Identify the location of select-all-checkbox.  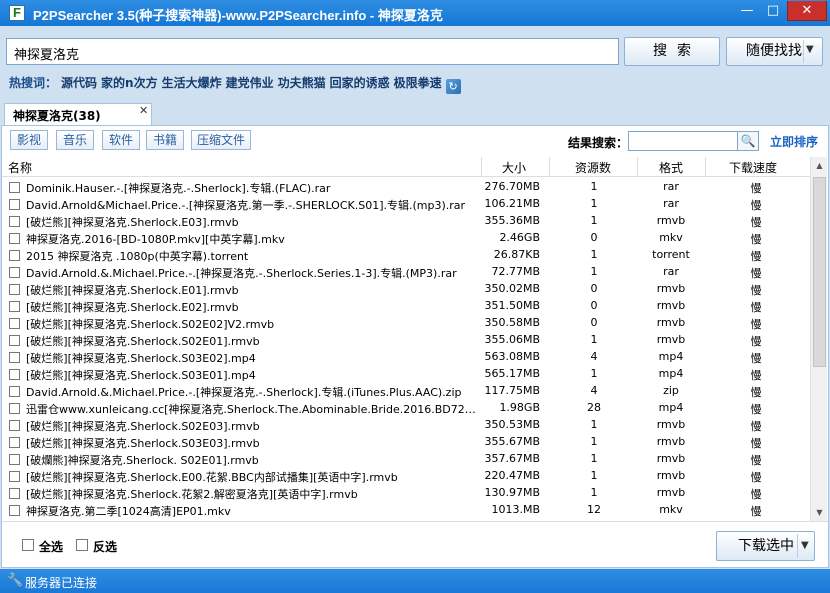
(28, 545).